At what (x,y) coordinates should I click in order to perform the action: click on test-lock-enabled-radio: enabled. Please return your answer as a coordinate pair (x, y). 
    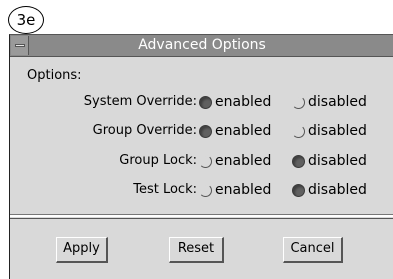
    Looking at the image, I should click on (235, 190).